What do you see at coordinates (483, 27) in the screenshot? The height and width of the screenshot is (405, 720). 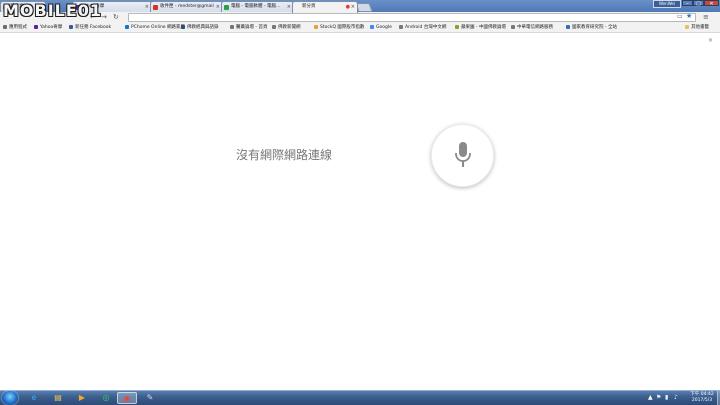 I see `bookmark-label: 蘋果園 - 中國佛教論壇` at bounding box center [483, 27].